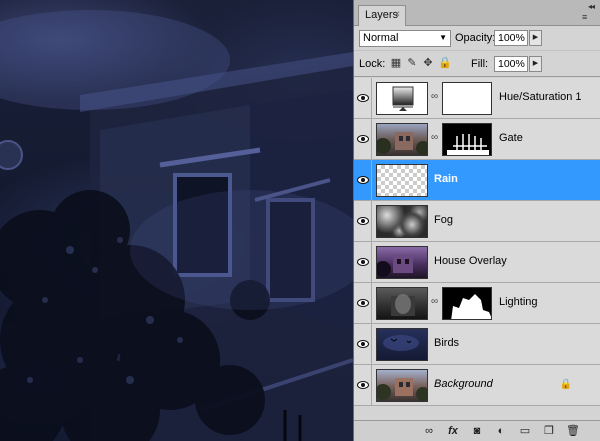  What do you see at coordinates (540, 97) in the screenshot?
I see `layer-name: Hue/Saturation 1` at bounding box center [540, 97].